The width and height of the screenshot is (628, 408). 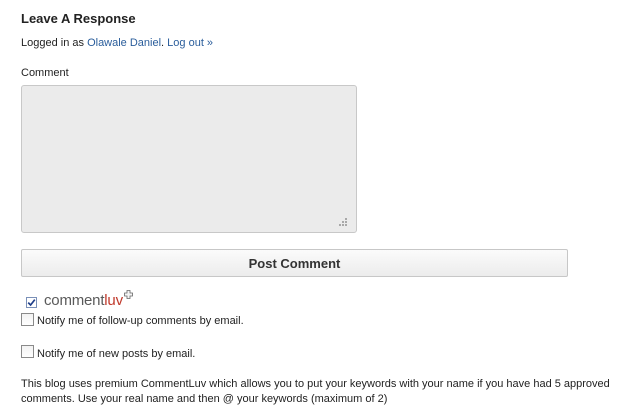 I want to click on commentluv-logo-luv: luv, so click(x=113, y=300).